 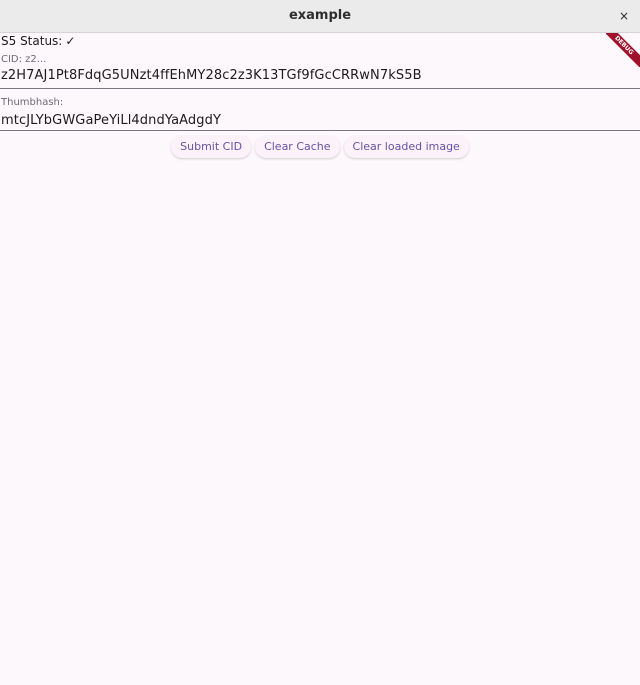 What do you see at coordinates (297, 147) in the screenshot?
I see `clear-cache-button: Clear Cache` at bounding box center [297, 147].